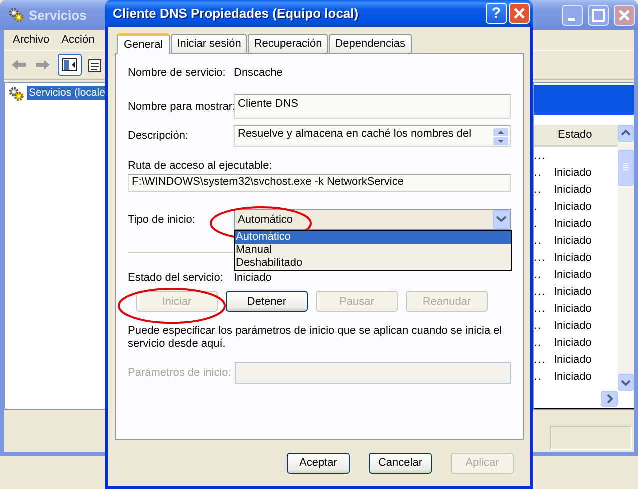  Describe the element at coordinates (159, 136) in the screenshot. I see `field-label: Descripción:` at that location.